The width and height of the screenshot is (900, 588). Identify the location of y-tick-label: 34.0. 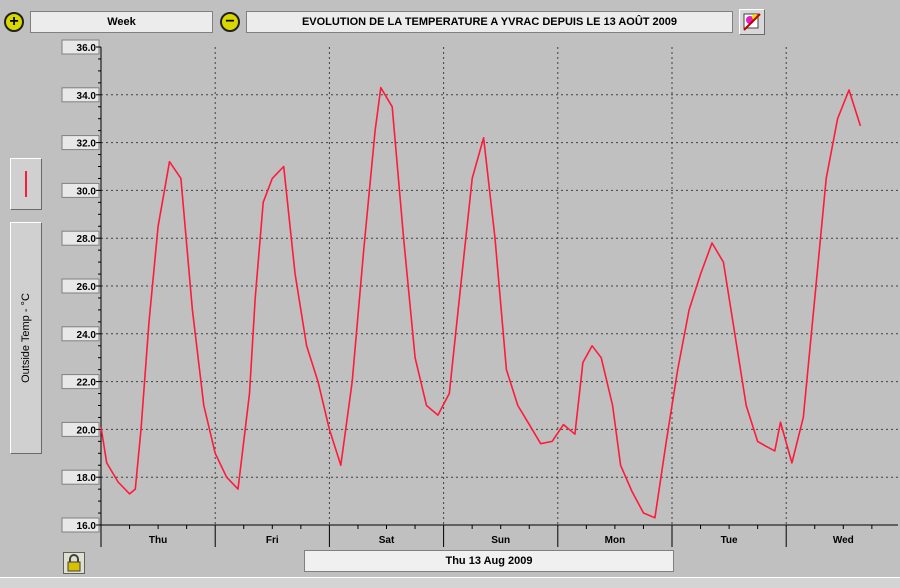
(87, 96).